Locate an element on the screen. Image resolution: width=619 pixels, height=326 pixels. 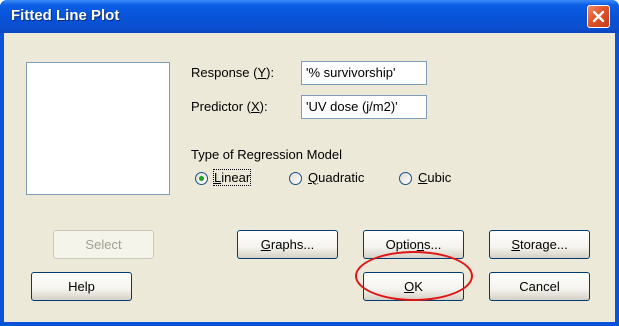
predictor-label: Predictor (X): is located at coordinates (229, 106).